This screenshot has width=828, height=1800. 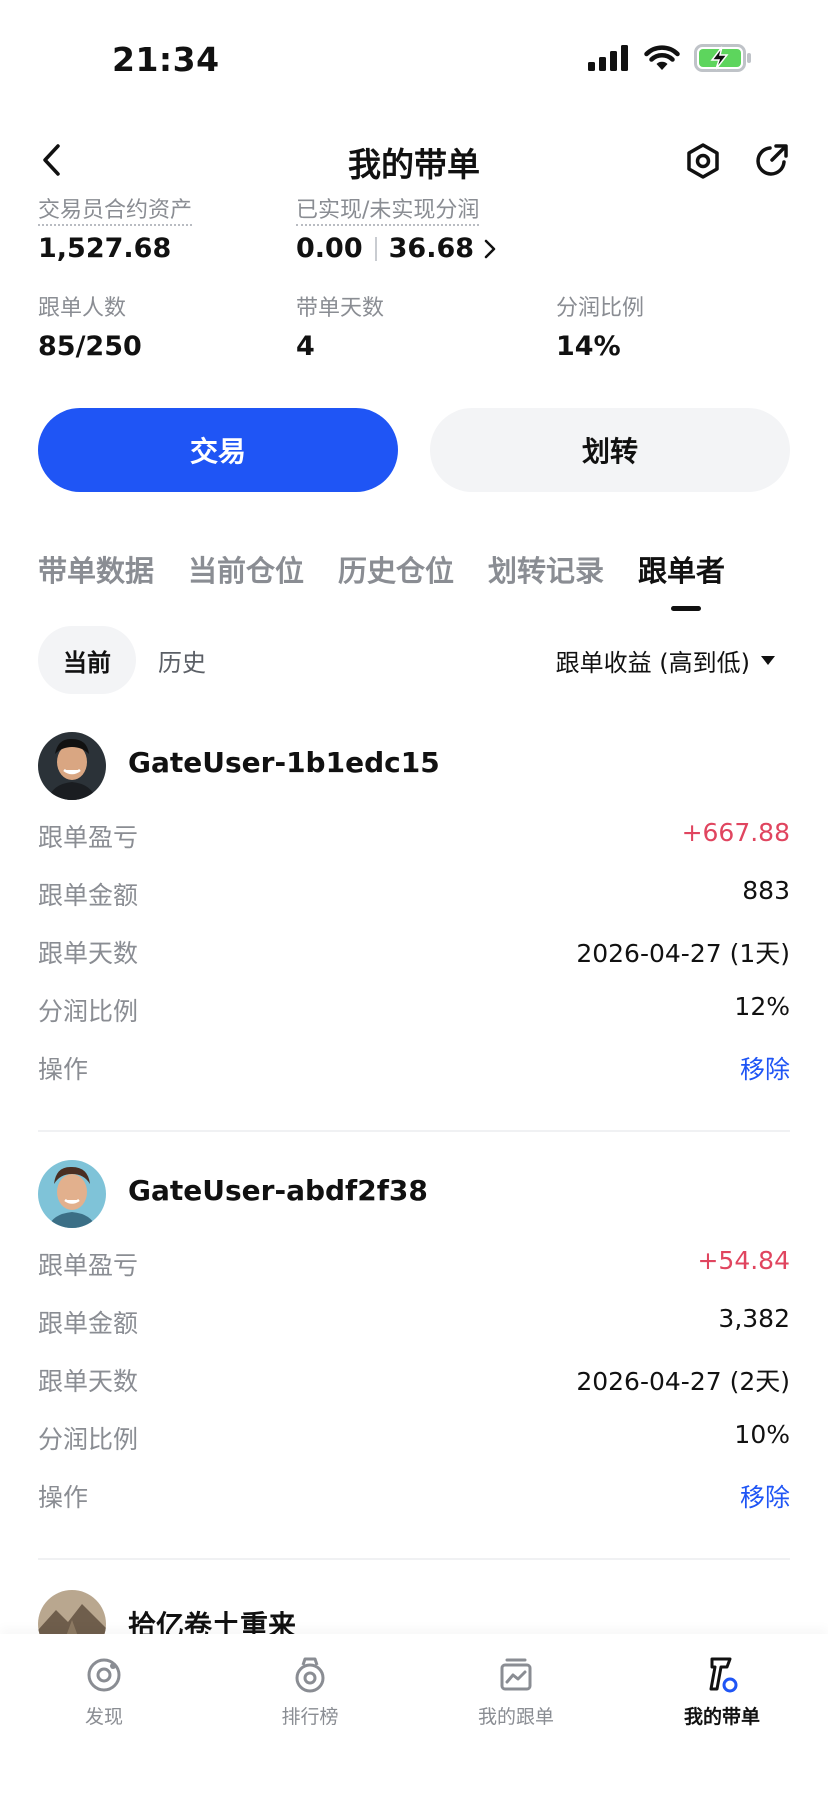 I want to click on pnl-row: 跟单盈亏 +54.84, so click(x=414, y=1263).